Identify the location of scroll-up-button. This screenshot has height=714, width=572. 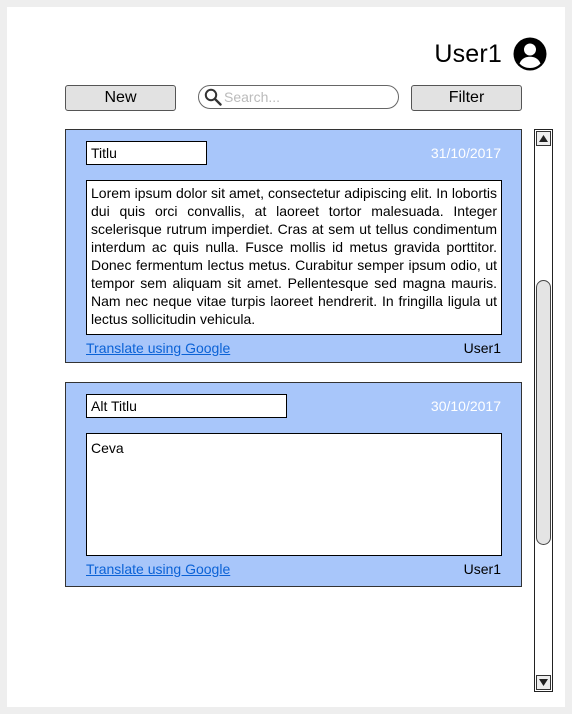
(543, 138).